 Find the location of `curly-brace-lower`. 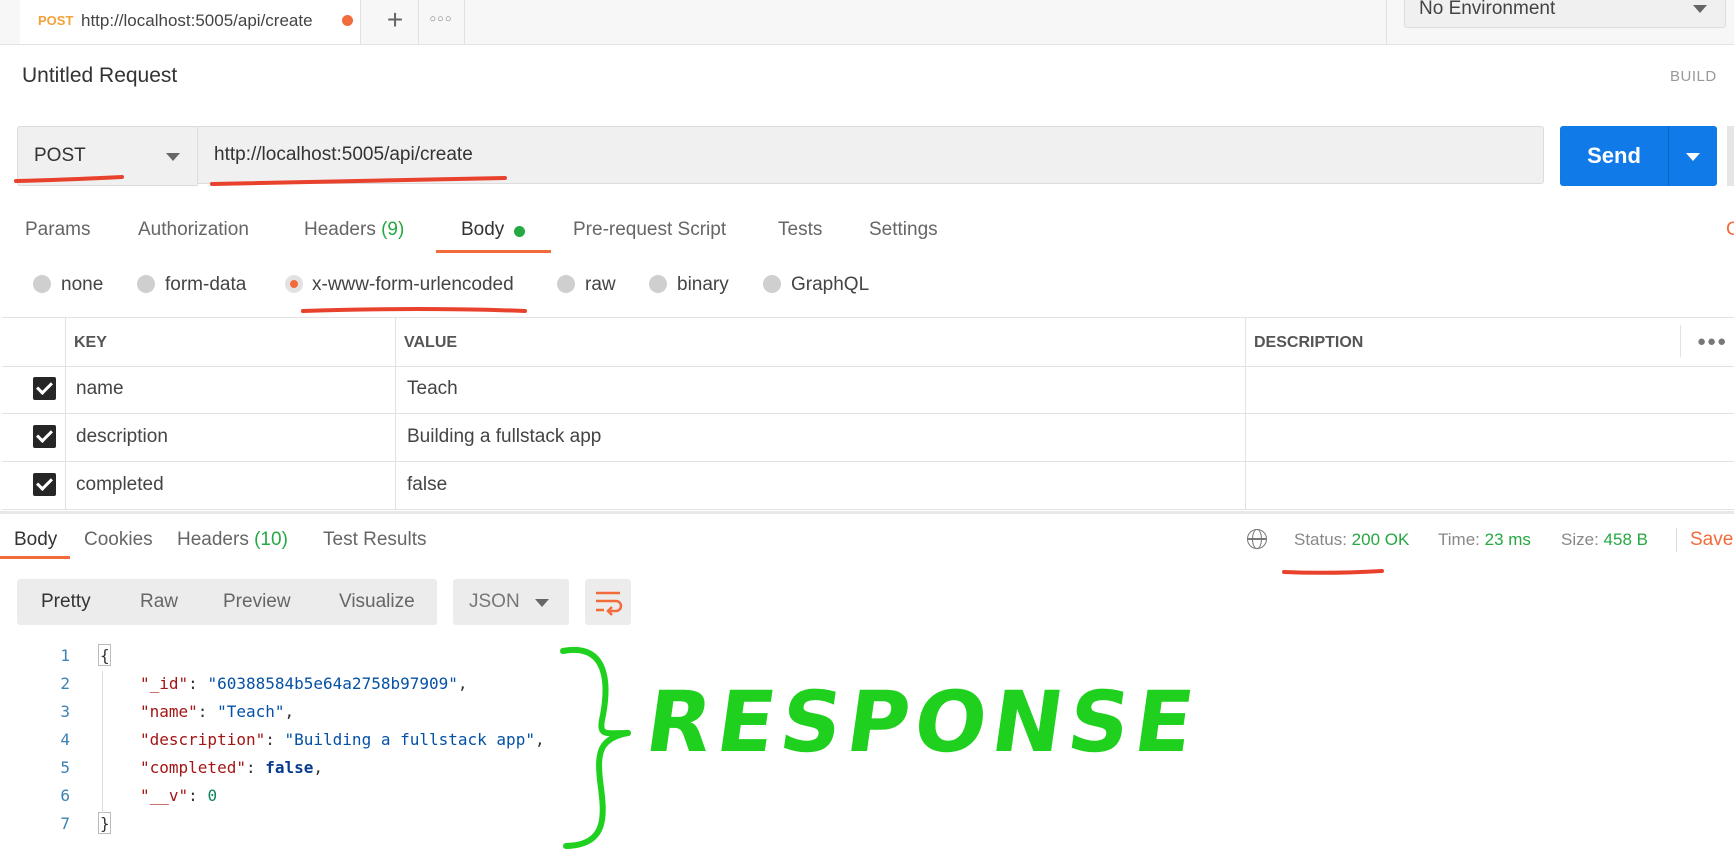

curly-brace-lower is located at coordinates (597, 789).